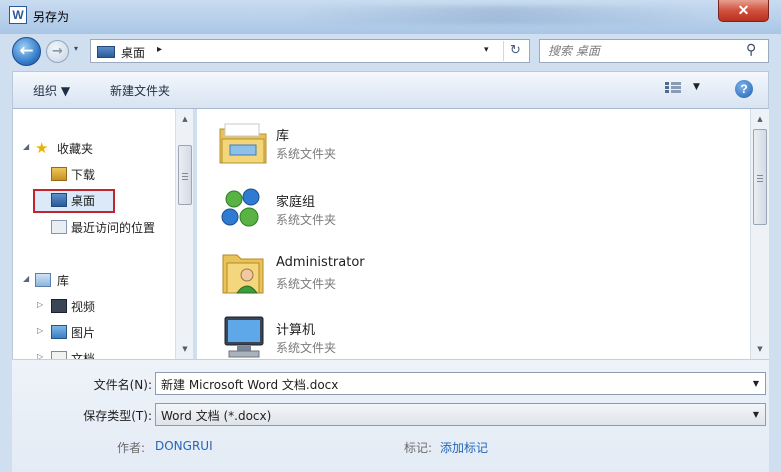  Describe the element at coordinates (159, 49) in the screenshot. I see `breadcrumb-arrow-icon: ▸` at that location.